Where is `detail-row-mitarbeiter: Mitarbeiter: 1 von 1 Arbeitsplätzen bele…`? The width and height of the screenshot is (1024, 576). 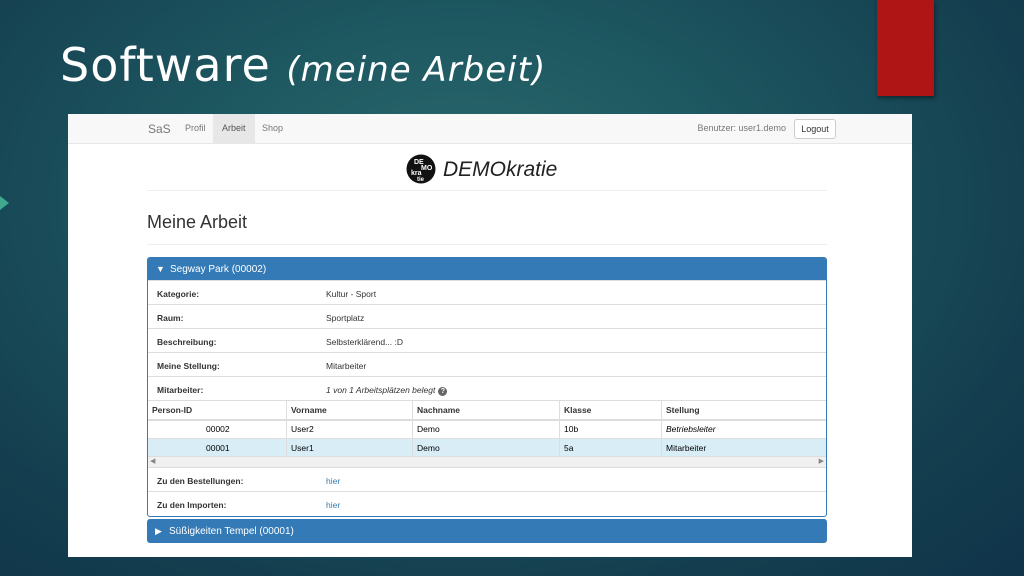
detail-row-mitarbeiter: Mitarbeiter: 1 von 1 Arbeitsplätzen bele… is located at coordinates (487, 388).